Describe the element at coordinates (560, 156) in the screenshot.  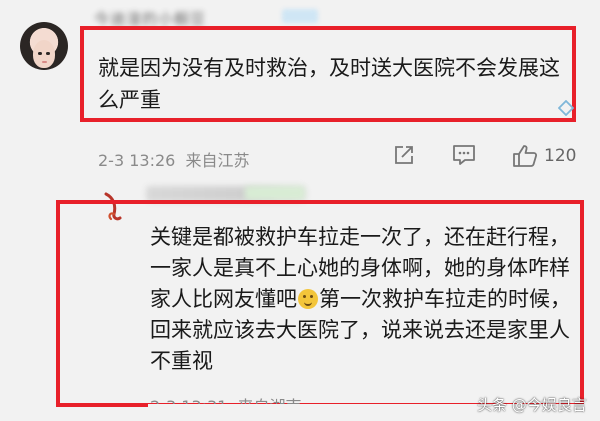
I see `like-count: 120` at that location.